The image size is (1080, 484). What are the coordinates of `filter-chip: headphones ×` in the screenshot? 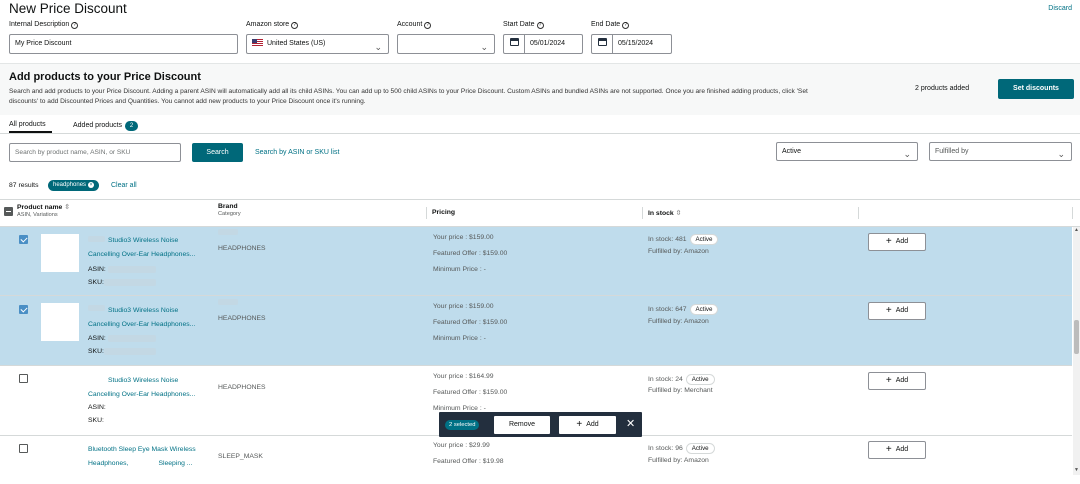 It's located at (74, 185).